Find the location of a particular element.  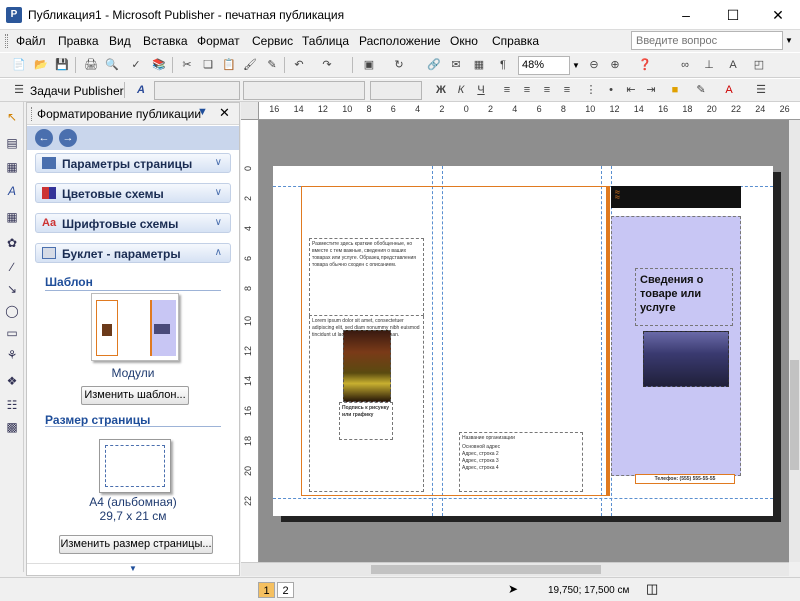

save-icon: 💾 is located at coordinates (62, 65).